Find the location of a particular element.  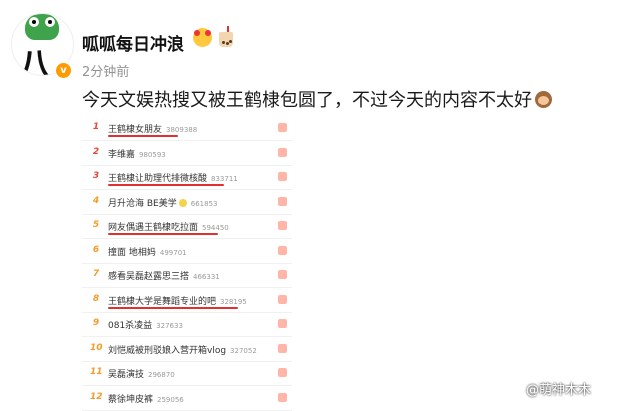

post-text-content: 今天文娱热搜又被王鹤棣包圆了，不过今天的内容不太好 is located at coordinates (307, 100).